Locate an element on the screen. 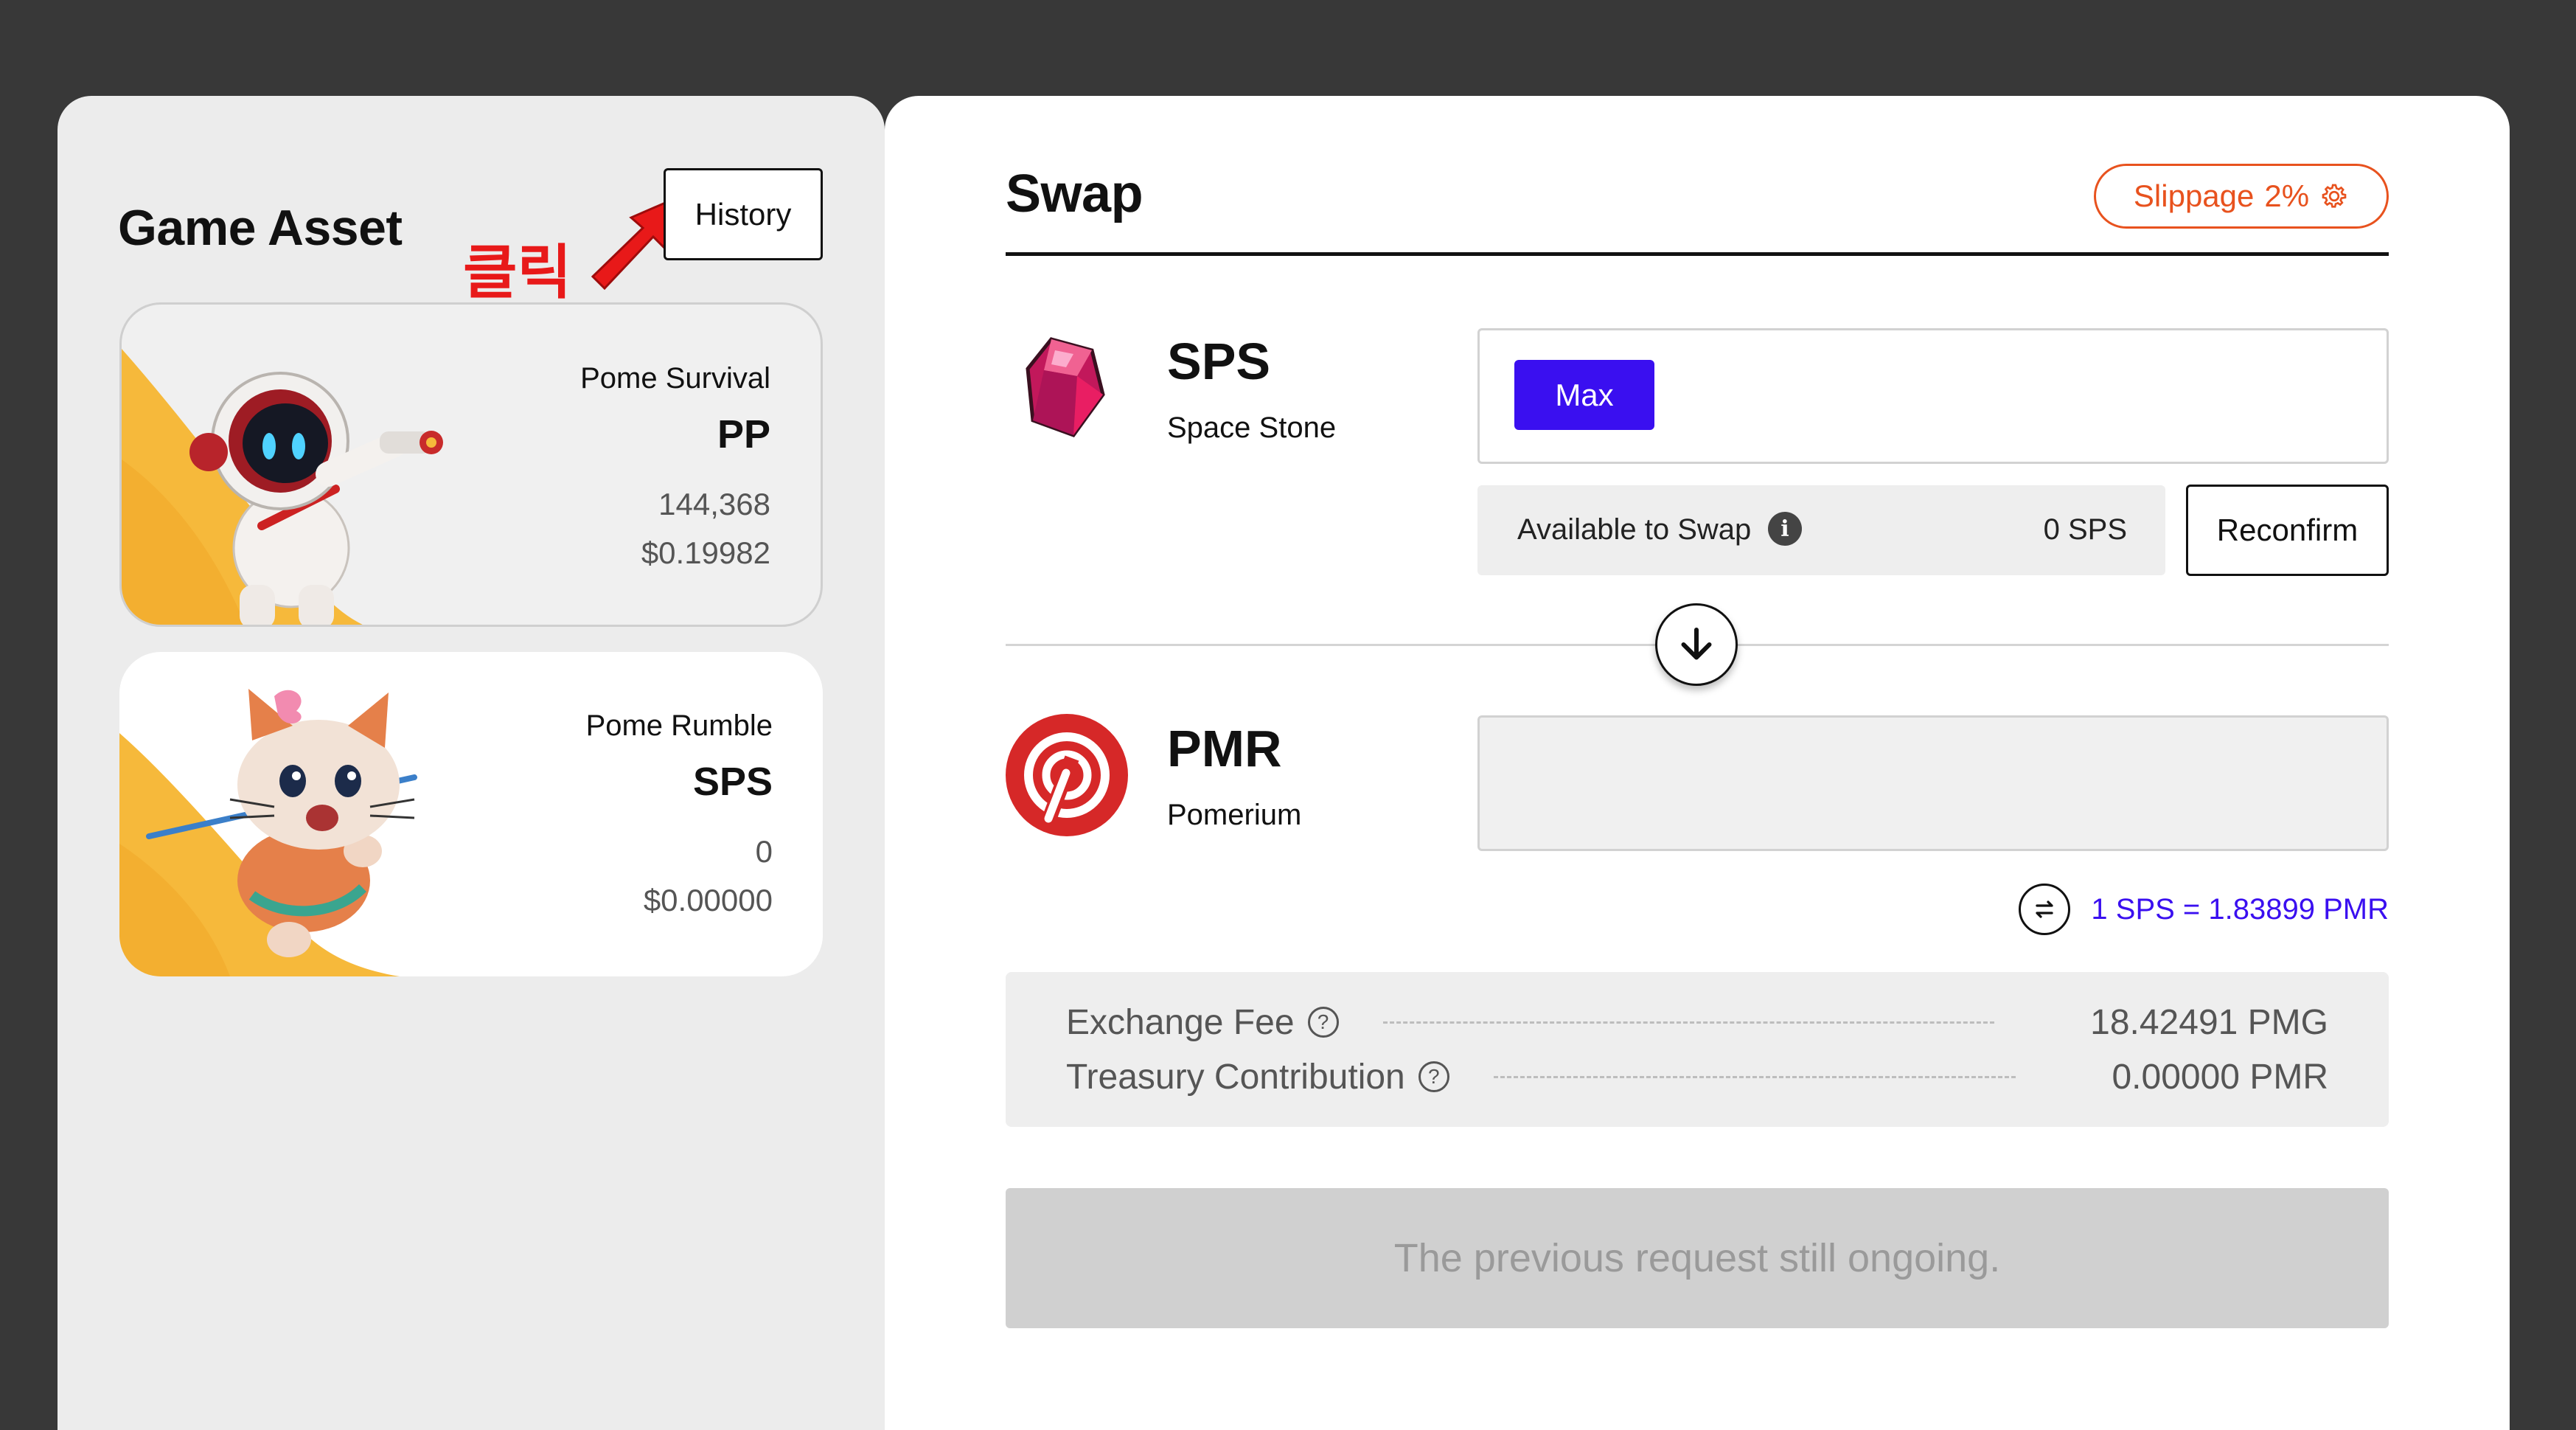  fee-row-exchange: Exchange Fee ? 18.42491 PMG is located at coordinates (1697, 1022).